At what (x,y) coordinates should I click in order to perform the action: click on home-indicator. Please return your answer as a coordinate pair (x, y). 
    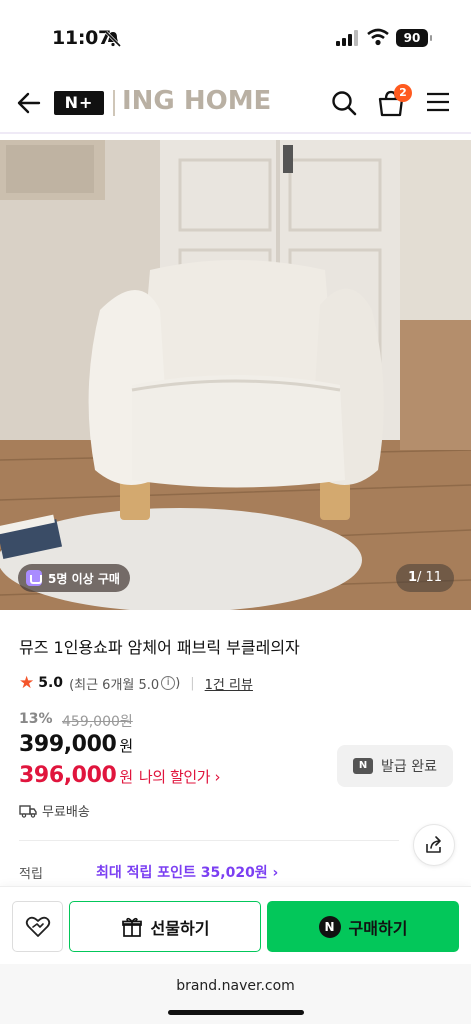
    Looking at the image, I should click on (236, 1012).